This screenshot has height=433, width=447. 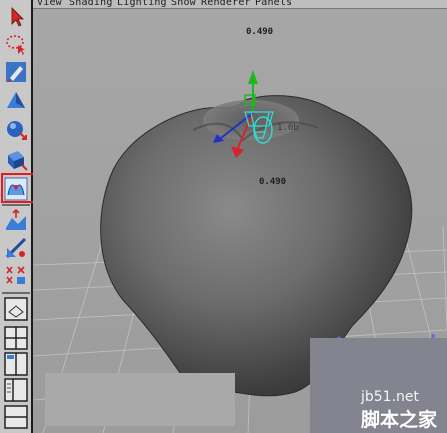 What do you see at coordinates (140, 399) in the screenshot?
I see `overlay-panel` at bounding box center [140, 399].